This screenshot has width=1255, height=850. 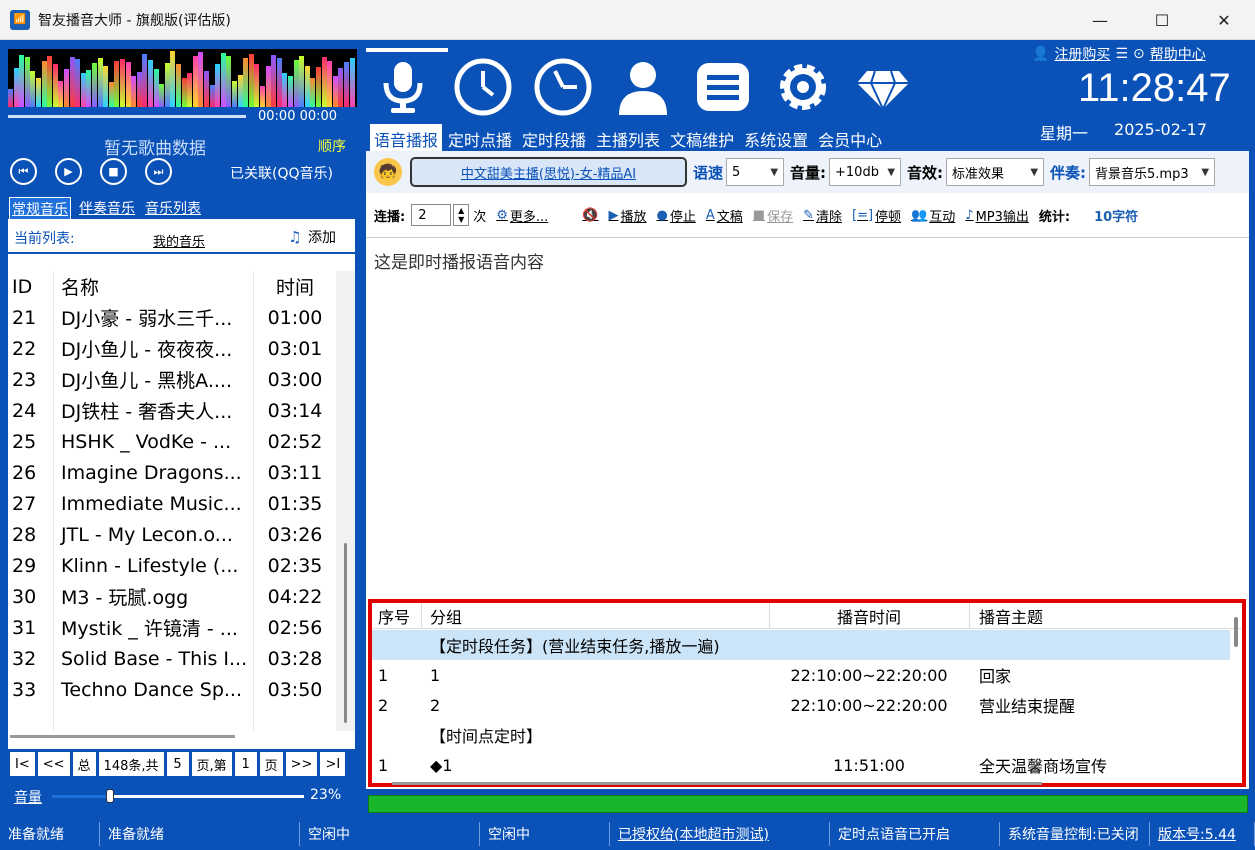 I want to click on task-hscrollbar, so click(x=717, y=783).